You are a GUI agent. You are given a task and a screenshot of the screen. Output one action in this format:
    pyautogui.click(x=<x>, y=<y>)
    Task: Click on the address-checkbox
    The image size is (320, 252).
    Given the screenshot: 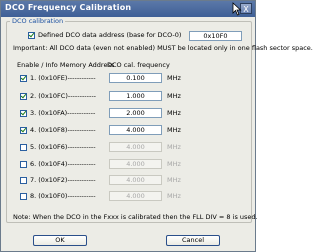 What is the action you would take?
    pyautogui.click(x=31, y=35)
    